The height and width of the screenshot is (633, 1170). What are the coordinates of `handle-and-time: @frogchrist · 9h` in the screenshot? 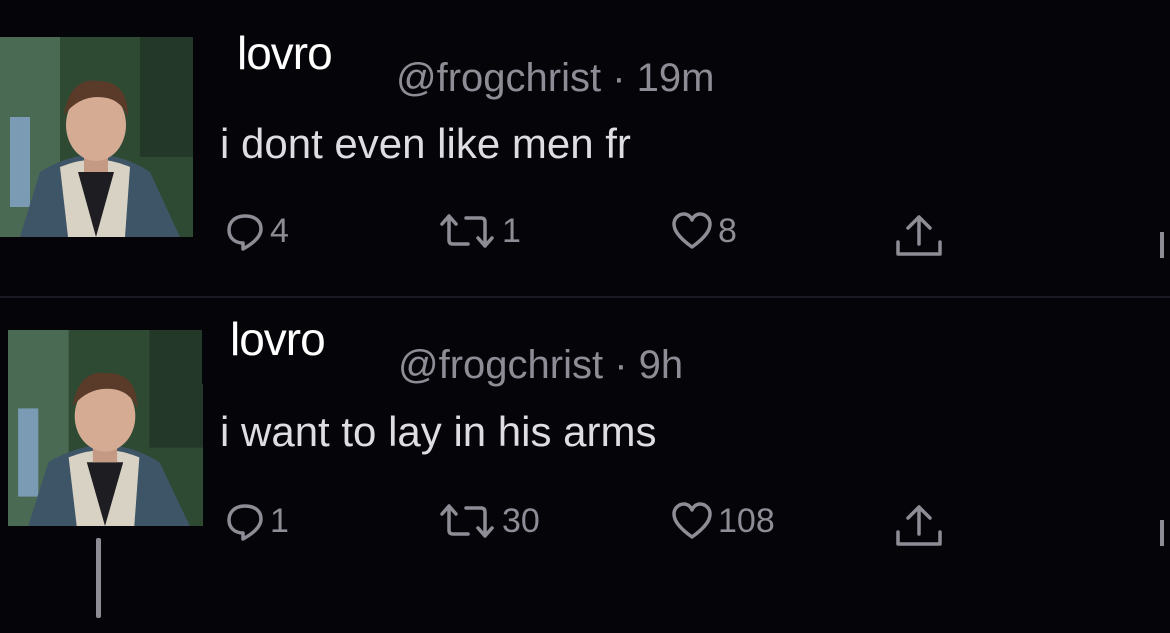 It's located at (540, 365).